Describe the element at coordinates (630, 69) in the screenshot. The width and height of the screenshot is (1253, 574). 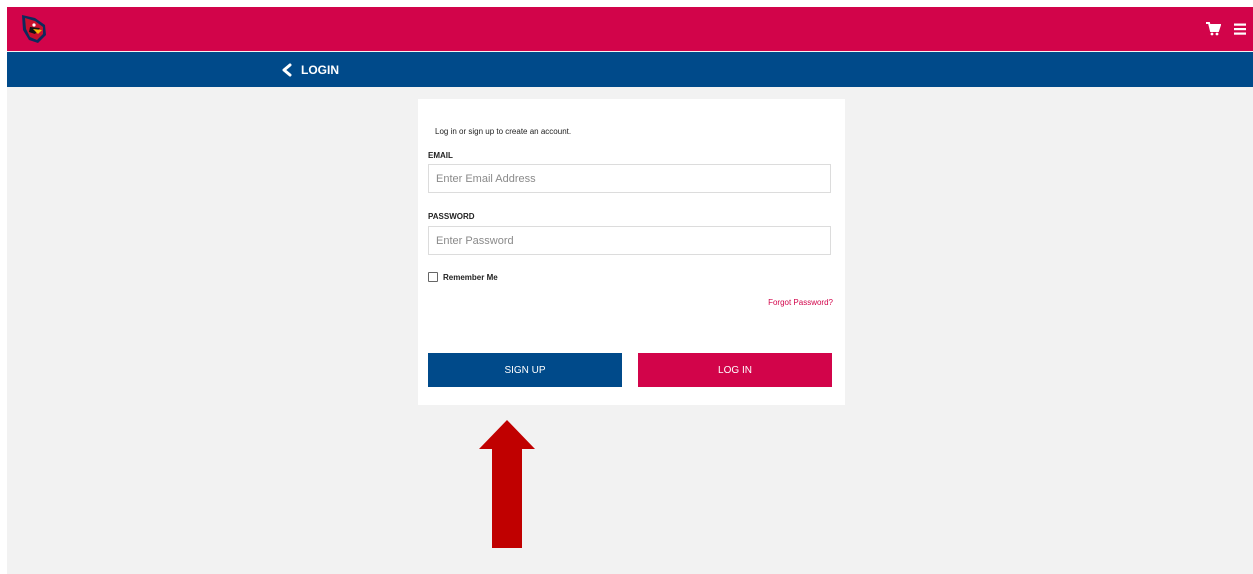
I see `login-subheader: LOGIN` at that location.